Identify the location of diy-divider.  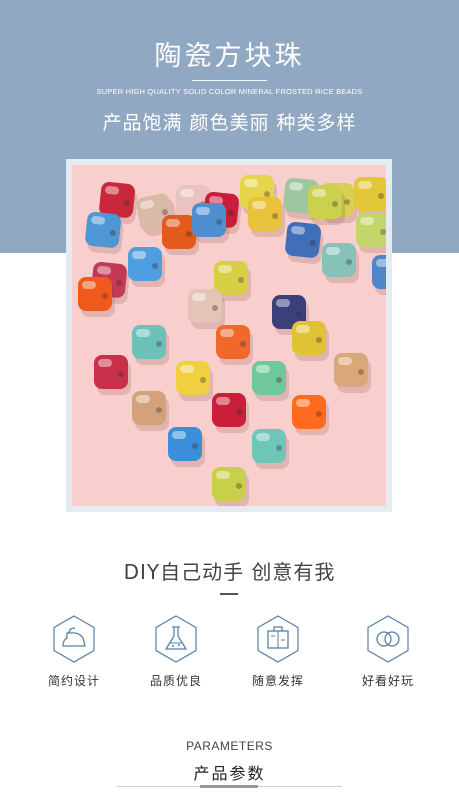
(229, 594).